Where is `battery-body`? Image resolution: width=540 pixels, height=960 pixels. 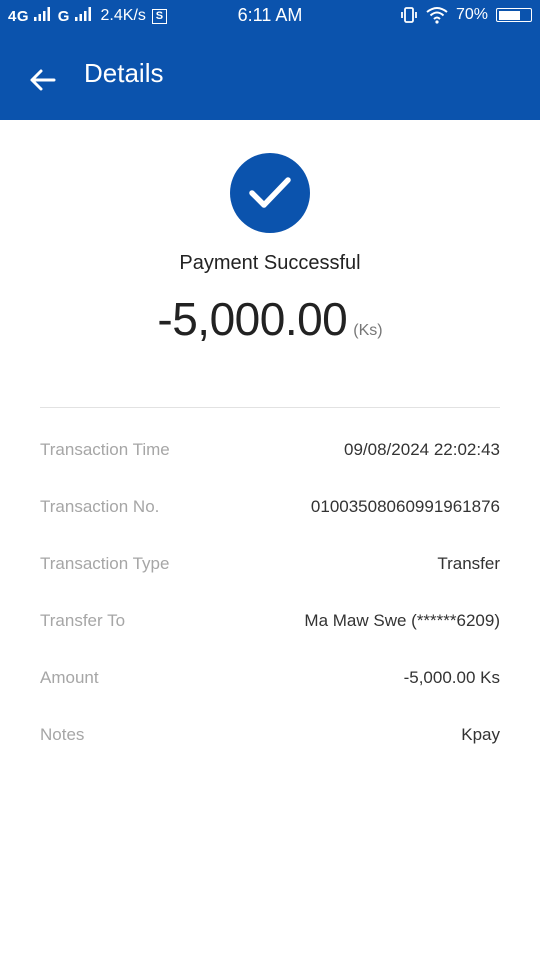
battery-body is located at coordinates (514, 15).